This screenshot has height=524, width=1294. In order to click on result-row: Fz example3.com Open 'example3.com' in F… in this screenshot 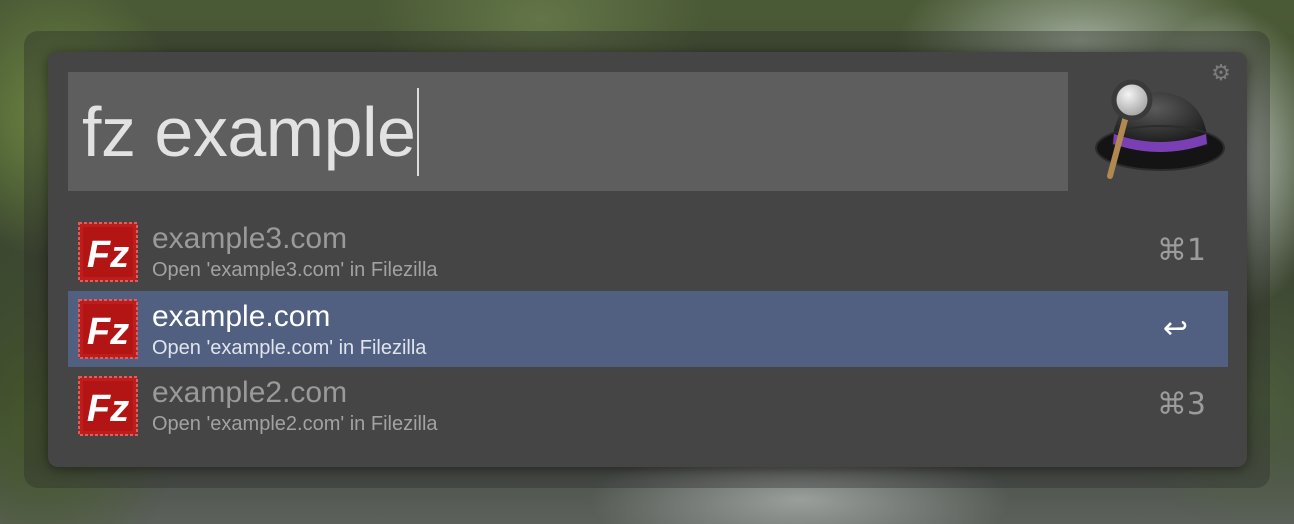, I will do `click(648, 252)`.